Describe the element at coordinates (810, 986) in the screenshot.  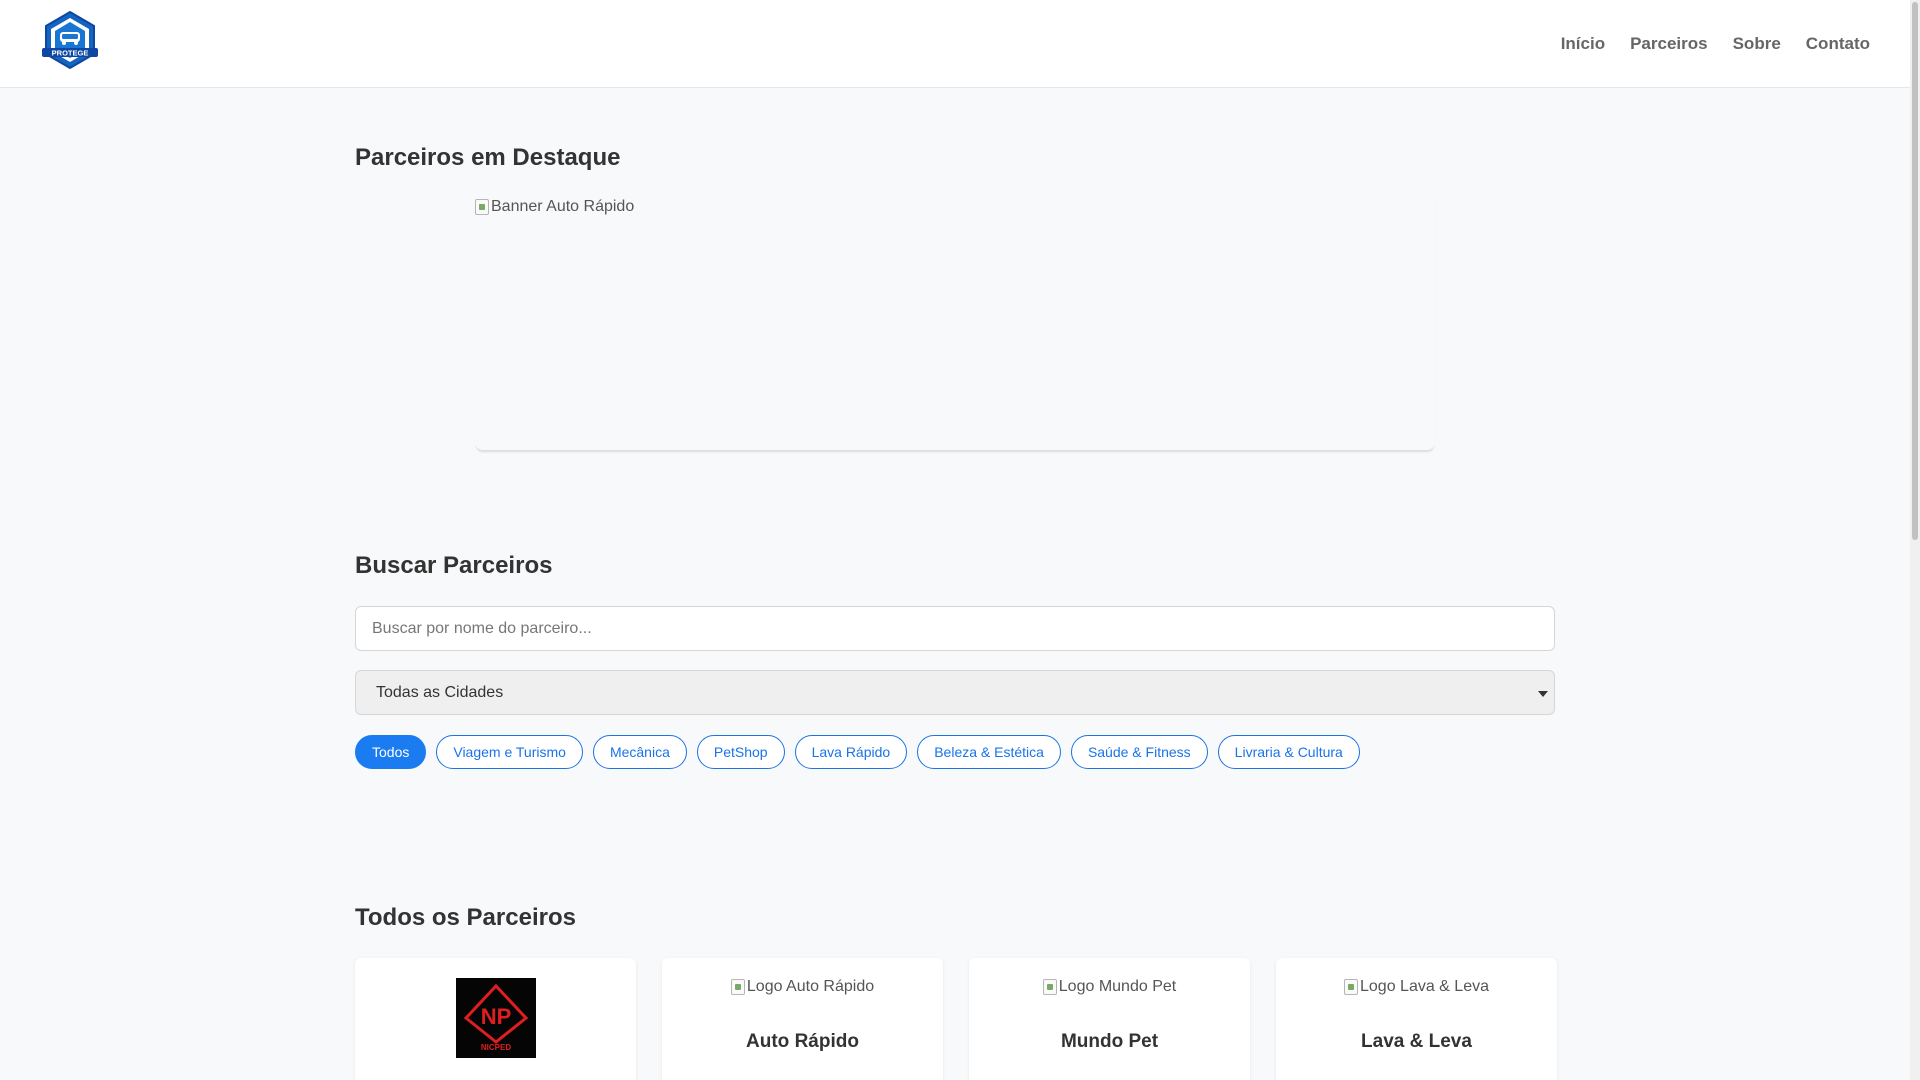
I see `partner-logo-alt: Logo Auto Rápido` at that location.